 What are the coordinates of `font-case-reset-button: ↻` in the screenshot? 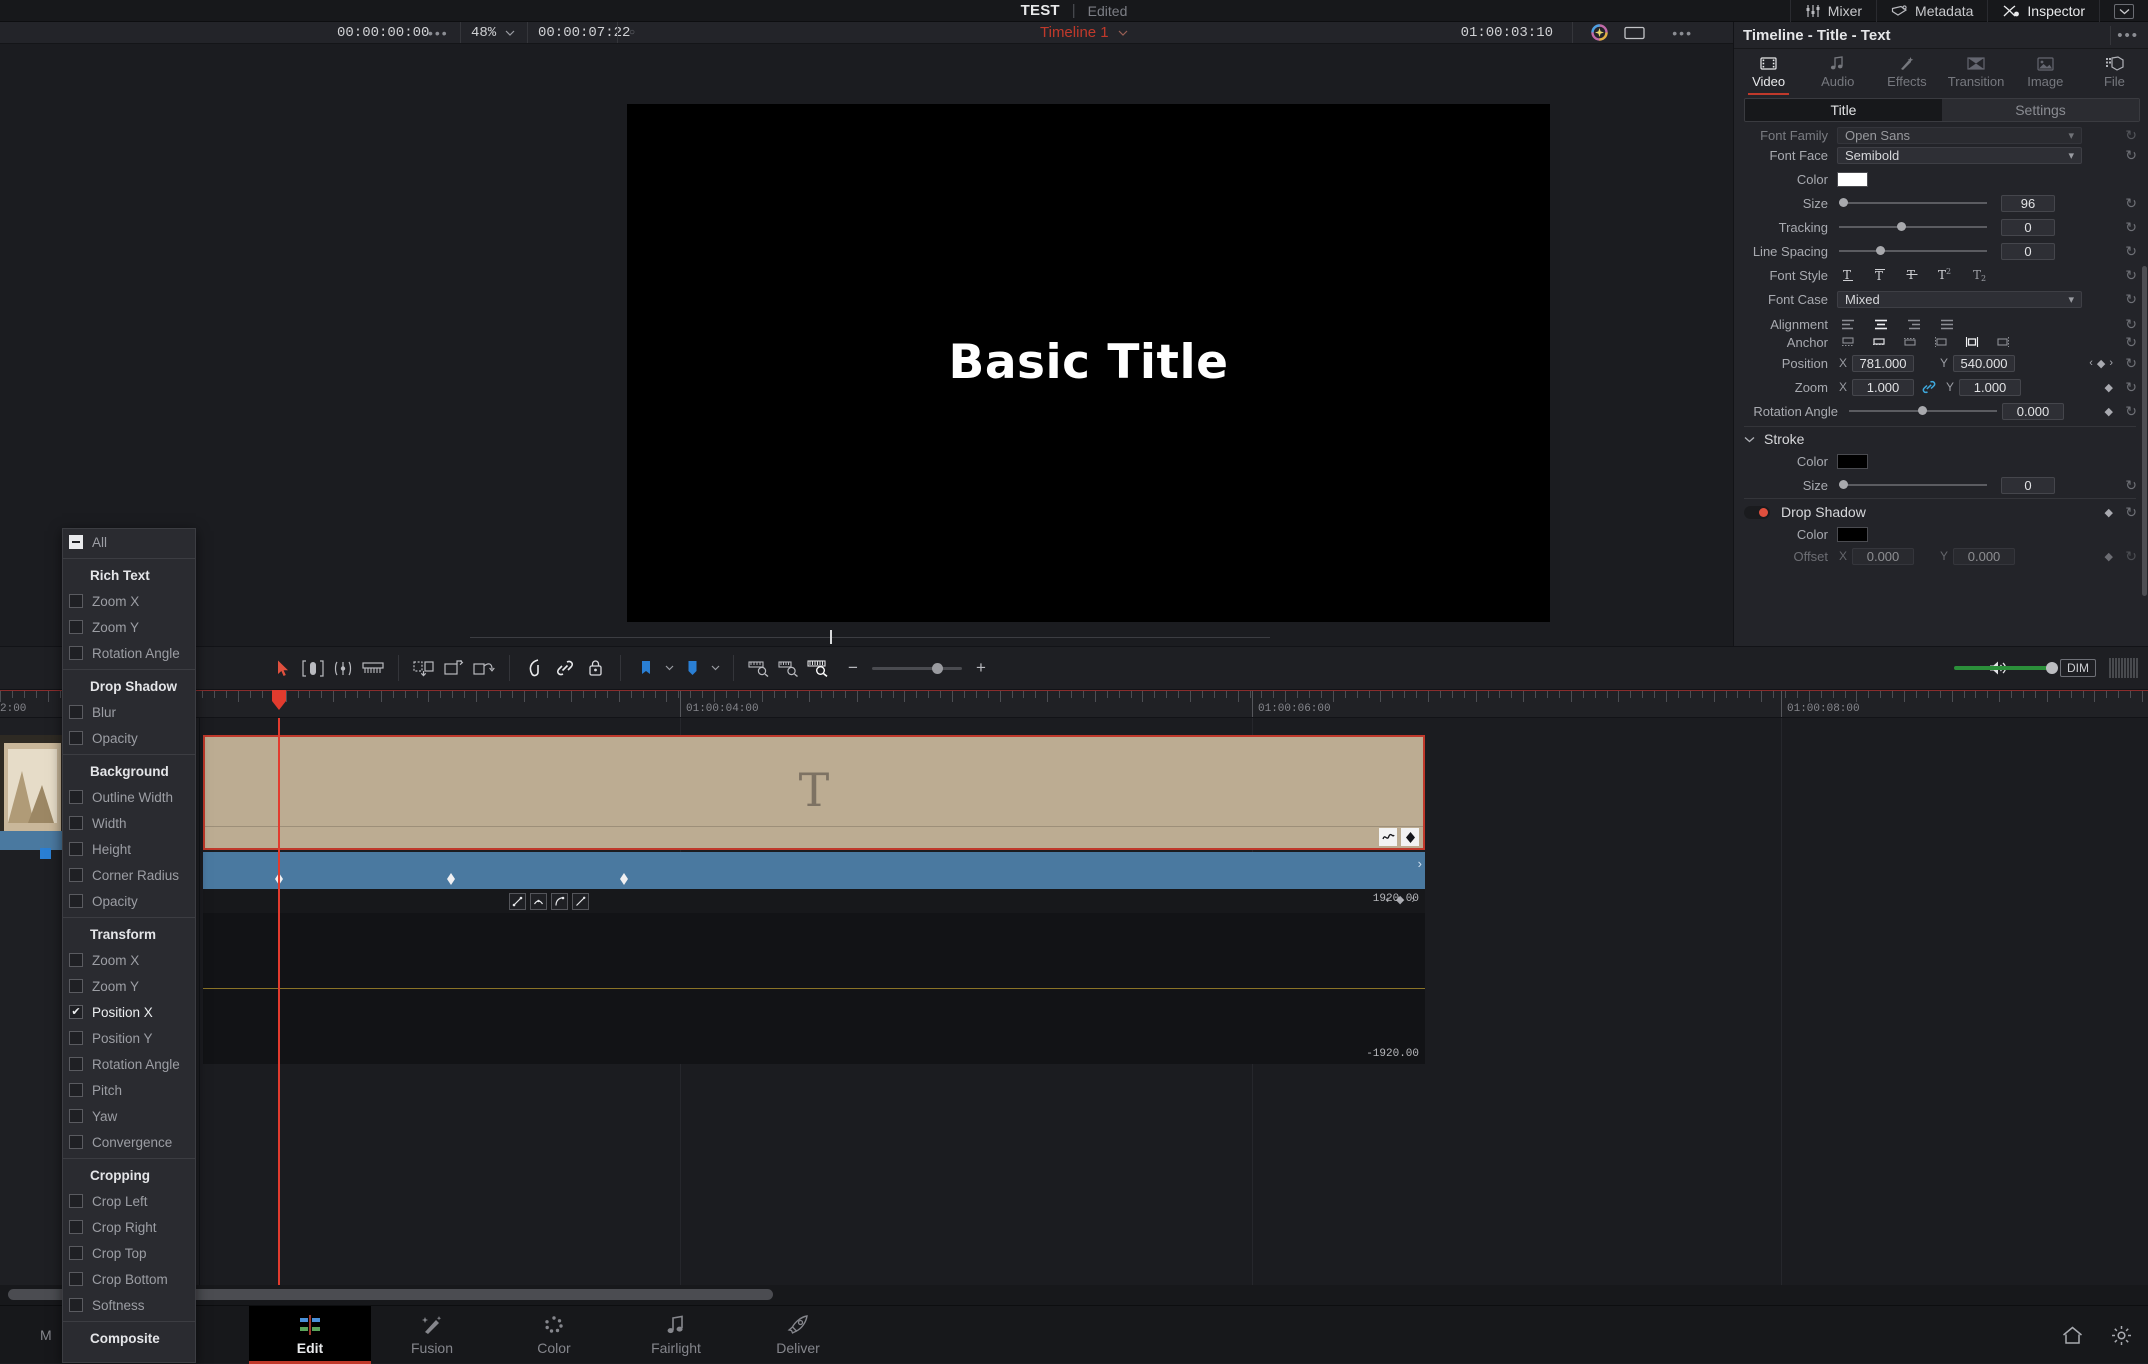 It's located at (2131, 299).